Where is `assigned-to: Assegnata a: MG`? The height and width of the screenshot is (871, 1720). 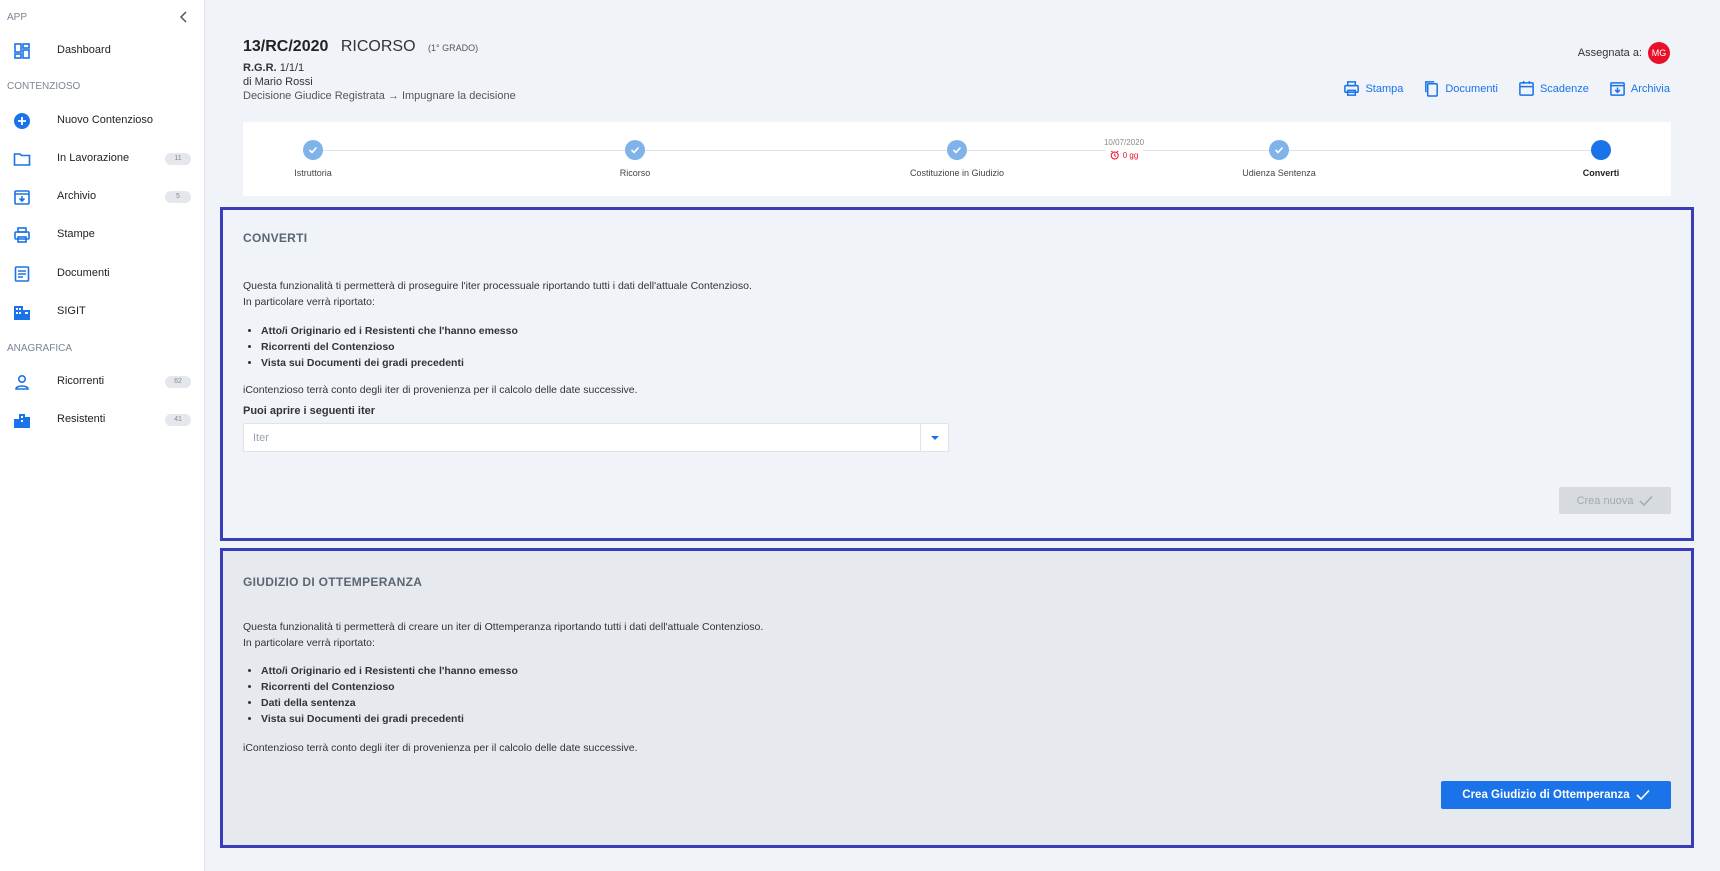 assigned-to: Assegnata a: MG is located at coordinates (1624, 53).